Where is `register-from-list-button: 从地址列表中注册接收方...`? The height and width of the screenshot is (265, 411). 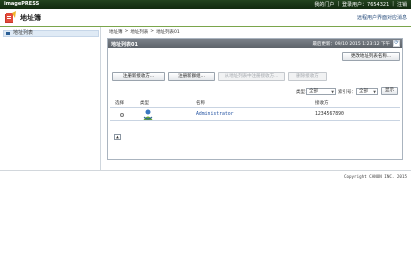
register-from-list-button: 从地址列表中注册接收方... is located at coordinates (251, 76).